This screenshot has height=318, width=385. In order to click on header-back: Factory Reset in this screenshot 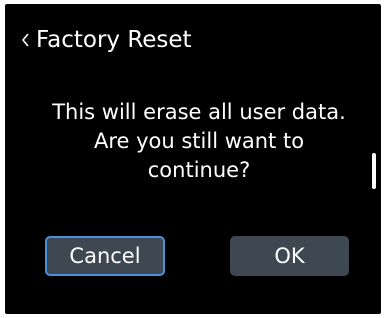, I will do `click(106, 40)`.